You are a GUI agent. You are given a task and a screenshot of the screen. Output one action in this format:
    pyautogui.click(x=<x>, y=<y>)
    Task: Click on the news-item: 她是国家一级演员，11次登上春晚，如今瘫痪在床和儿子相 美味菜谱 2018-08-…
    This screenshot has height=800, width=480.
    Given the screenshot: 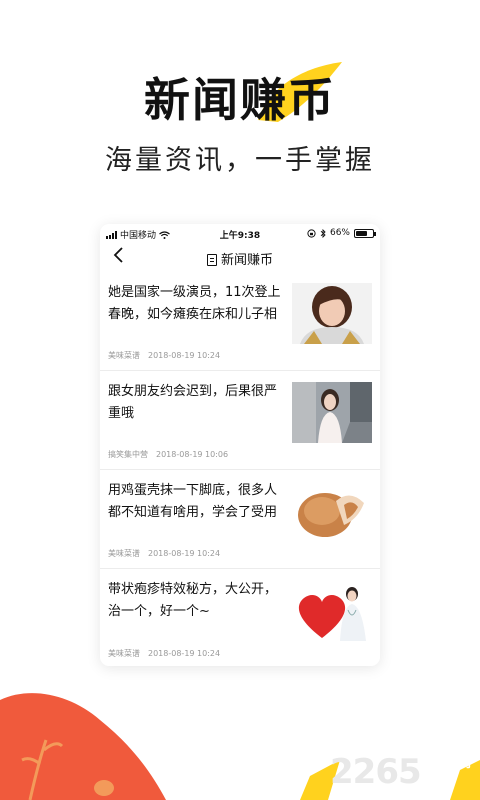 What is the action you would take?
    pyautogui.click(x=240, y=321)
    